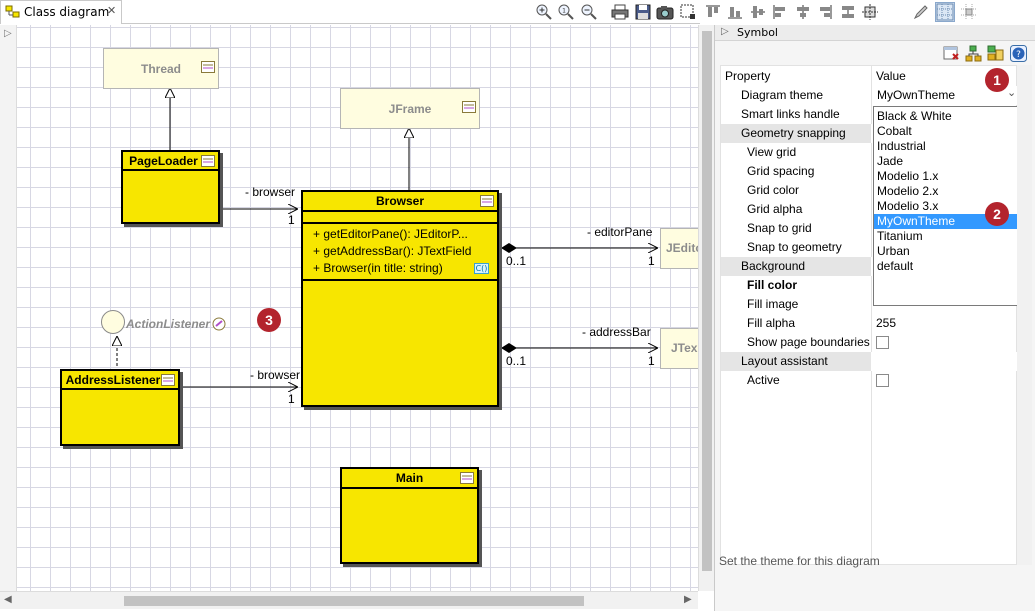  What do you see at coordinates (794, 247) in the screenshot?
I see `property-name: Snap to geometry` at bounding box center [794, 247].